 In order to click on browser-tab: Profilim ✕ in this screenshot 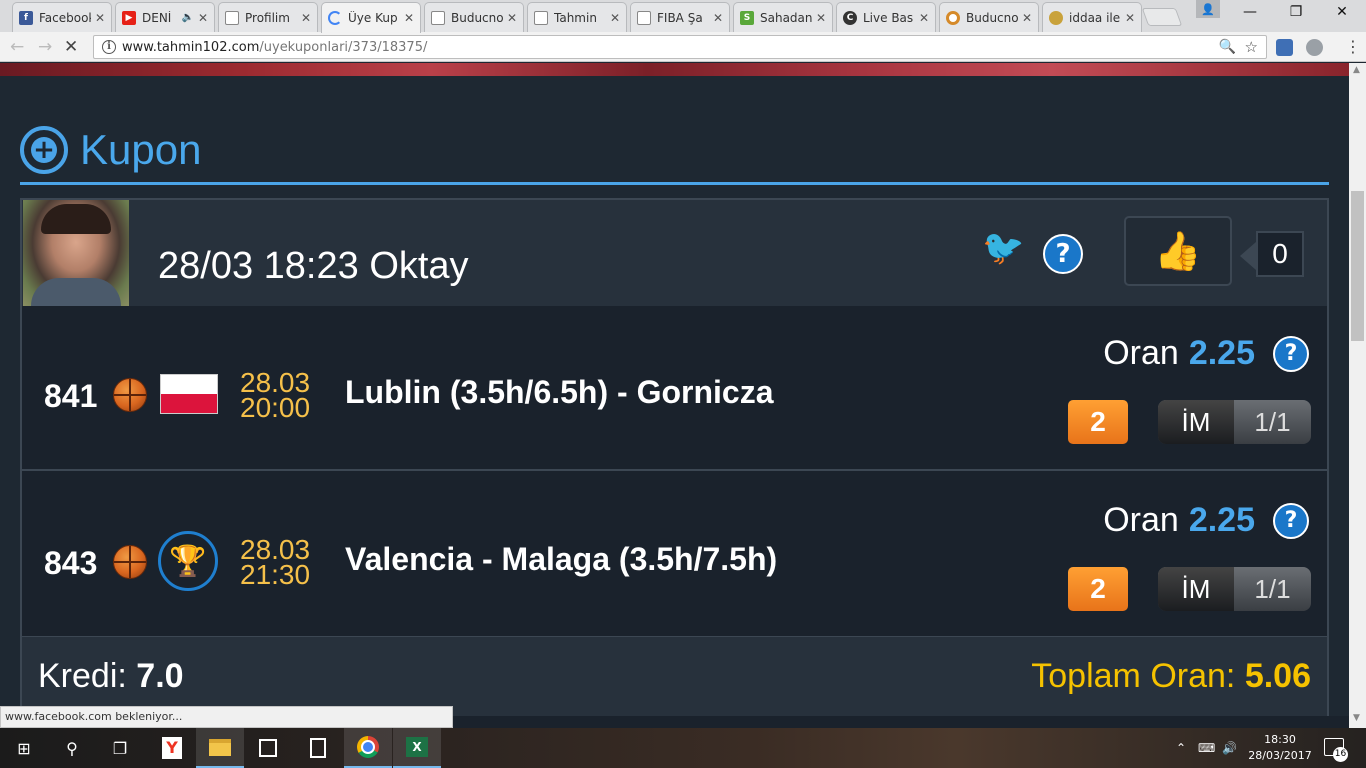, I will do `click(268, 17)`.